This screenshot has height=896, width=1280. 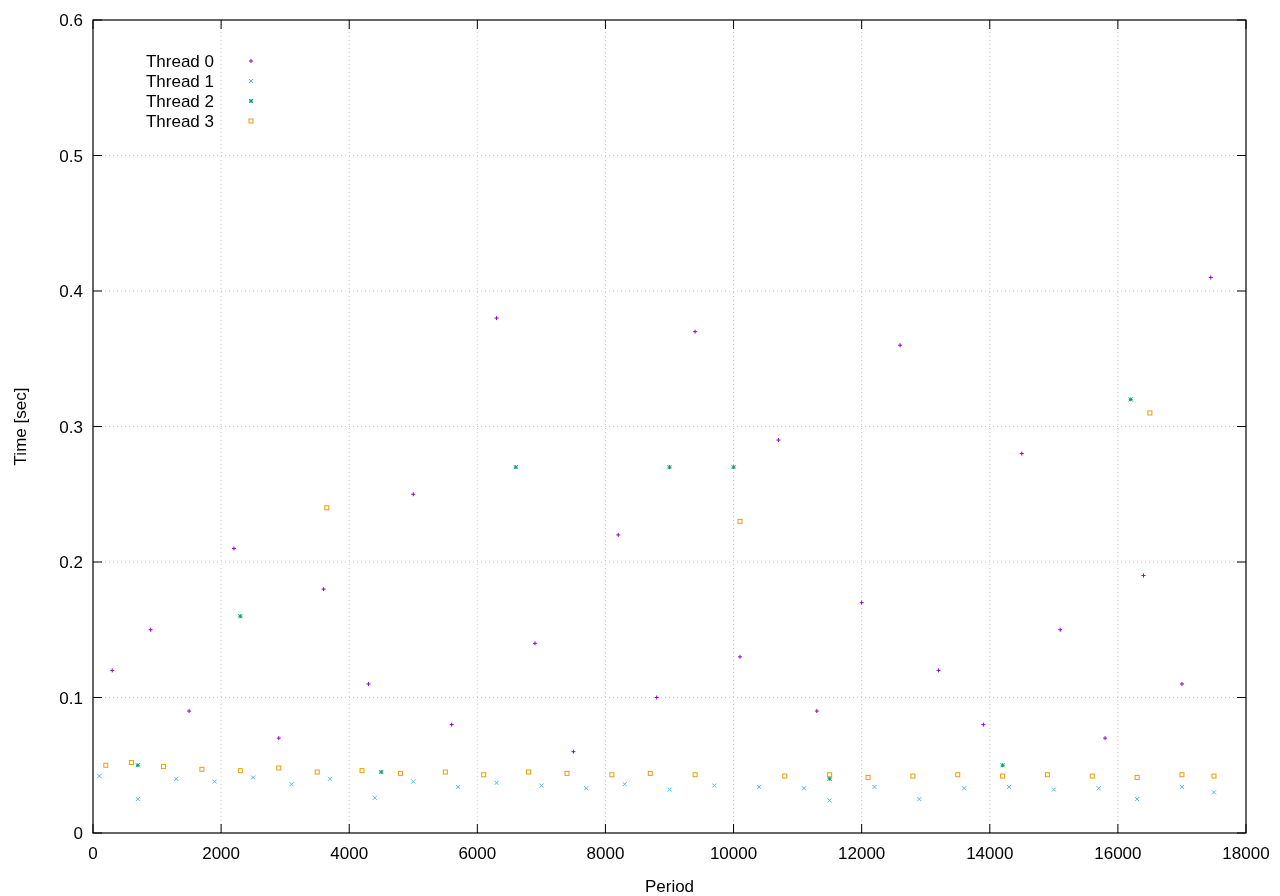 What do you see at coordinates (71, 291) in the screenshot?
I see `y-tick-label: 0.4` at bounding box center [71, 291].